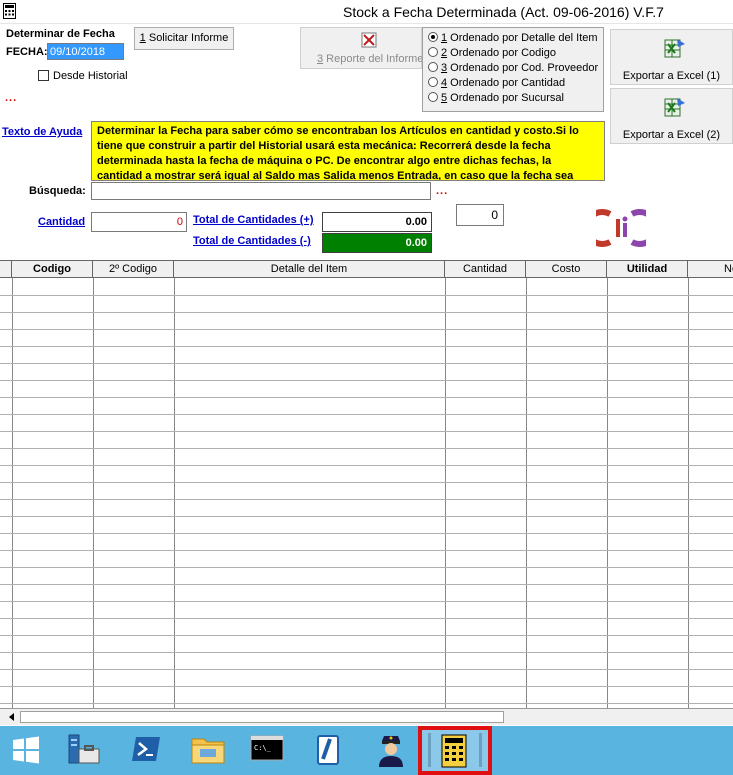  I want to click on texto-ayuda-link: Texto de Ayuda, so click(42, 132).